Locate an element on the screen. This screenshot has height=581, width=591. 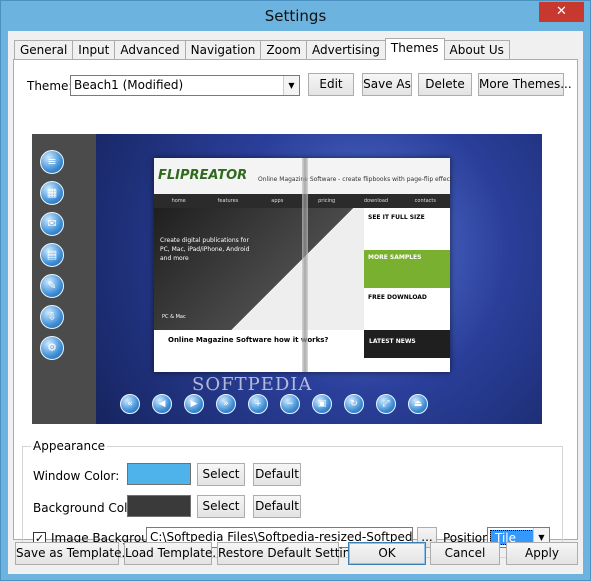
background-color-default-button: Default is located at coordinates (277, 506).